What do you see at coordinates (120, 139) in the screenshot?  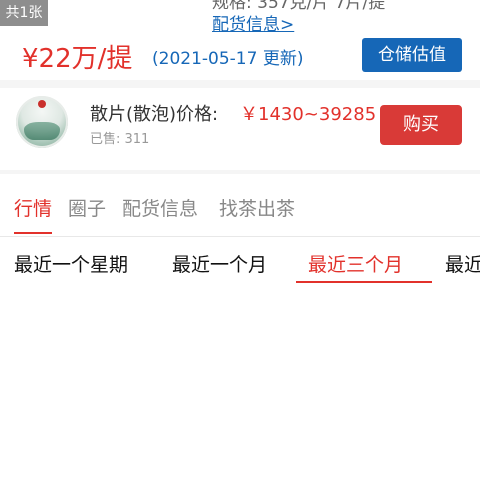 I see `sold-count: 已售: 311` at bounding box center [120, 139].